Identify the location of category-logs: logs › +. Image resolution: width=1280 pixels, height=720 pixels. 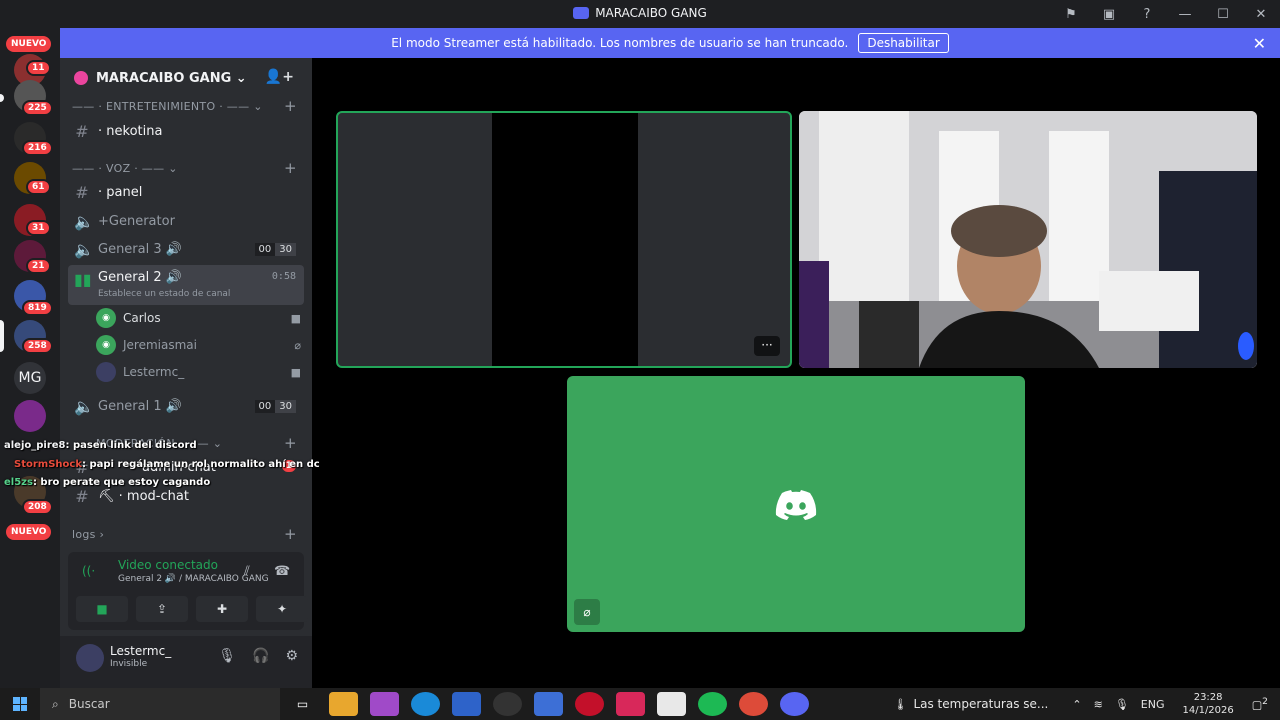
(184, 534).